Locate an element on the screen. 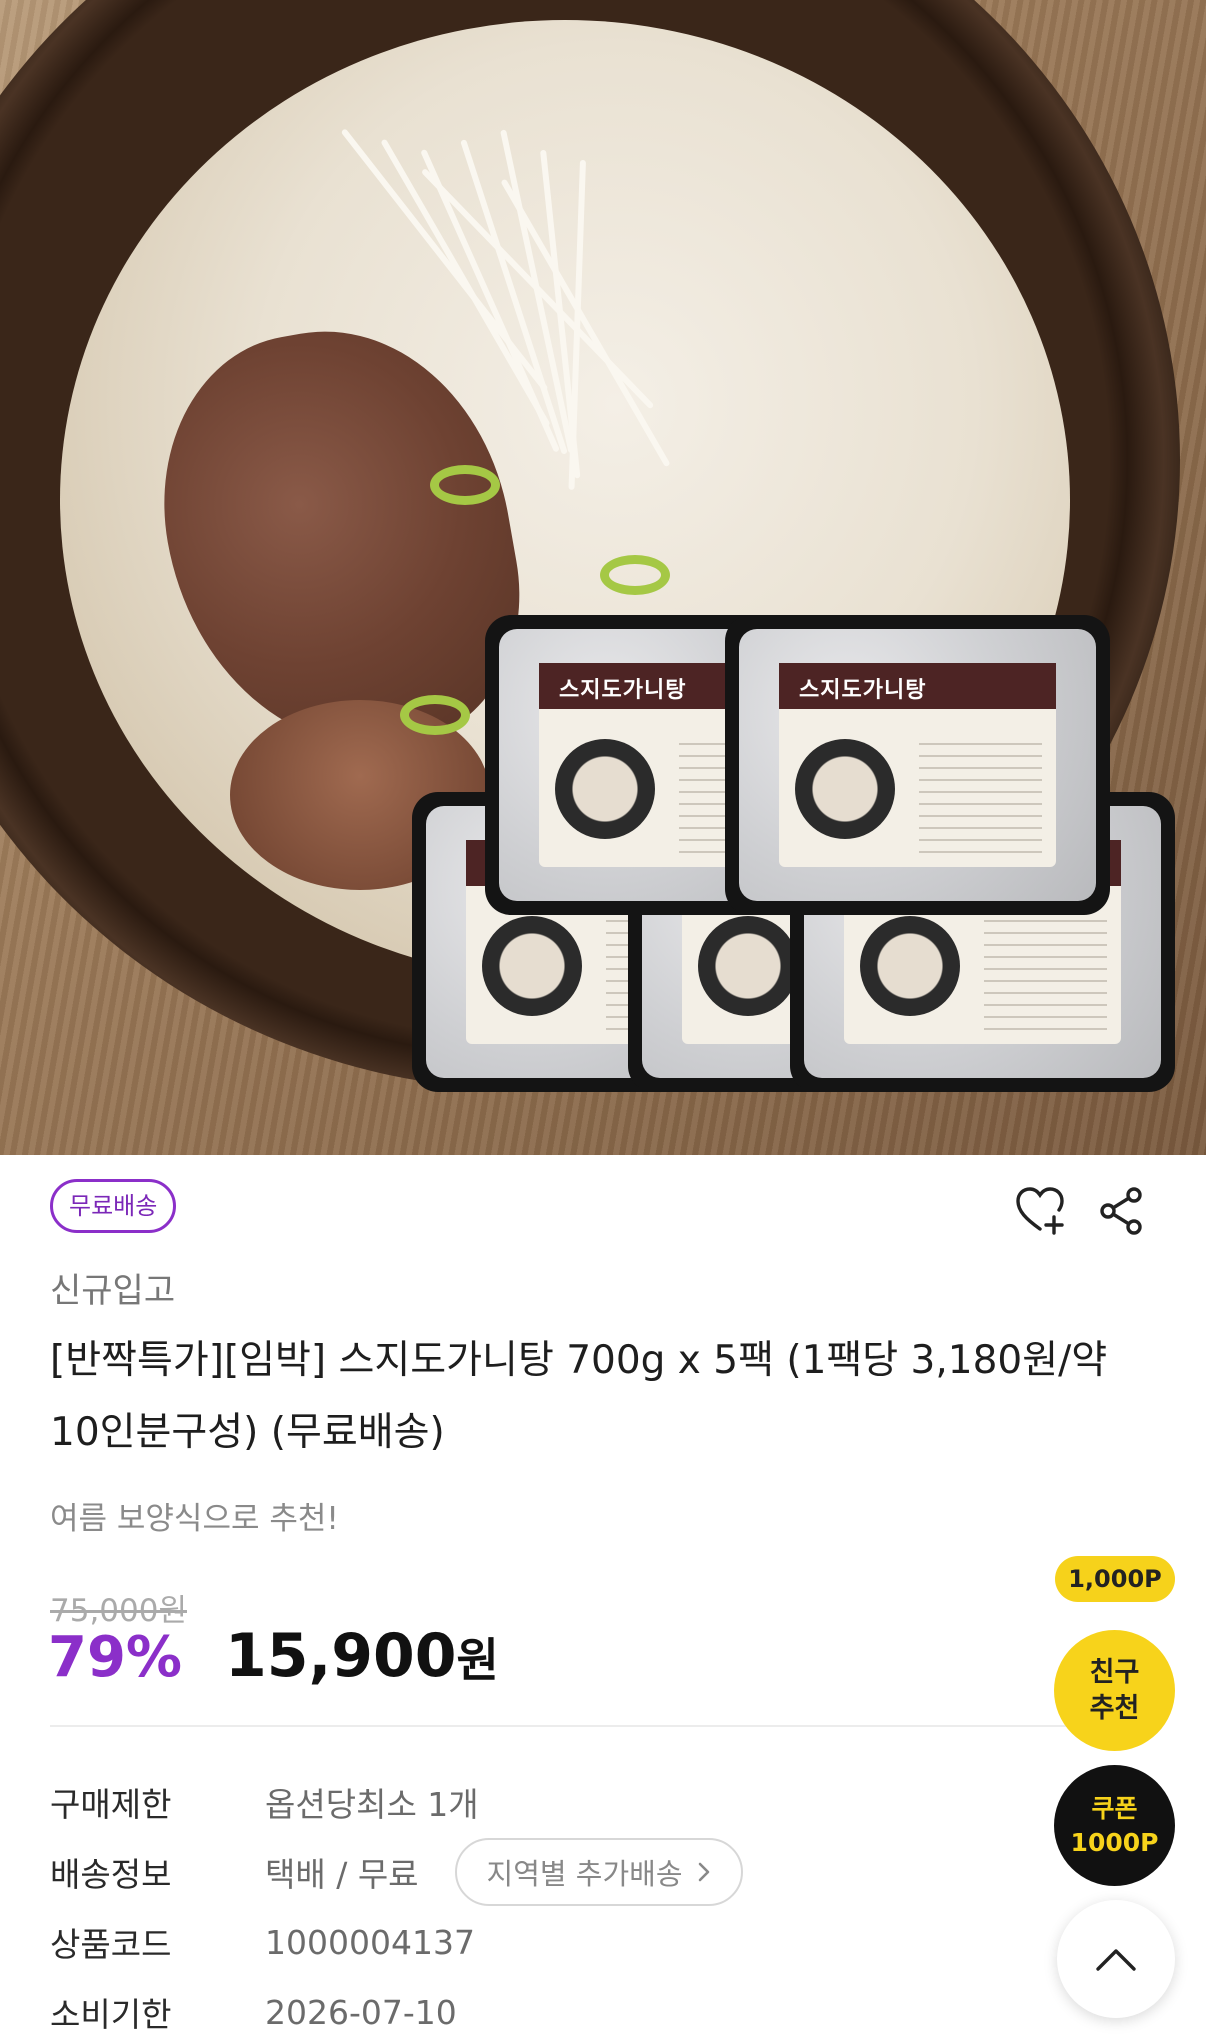  packaged-soup-tray: 스지도가니탕 is located at coordinates (917, 765).